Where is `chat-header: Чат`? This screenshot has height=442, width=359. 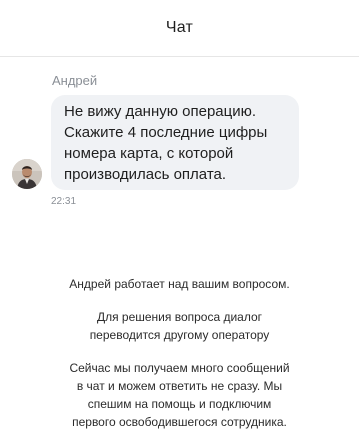 chat-header: Чат is located at coordinates (179, 28).